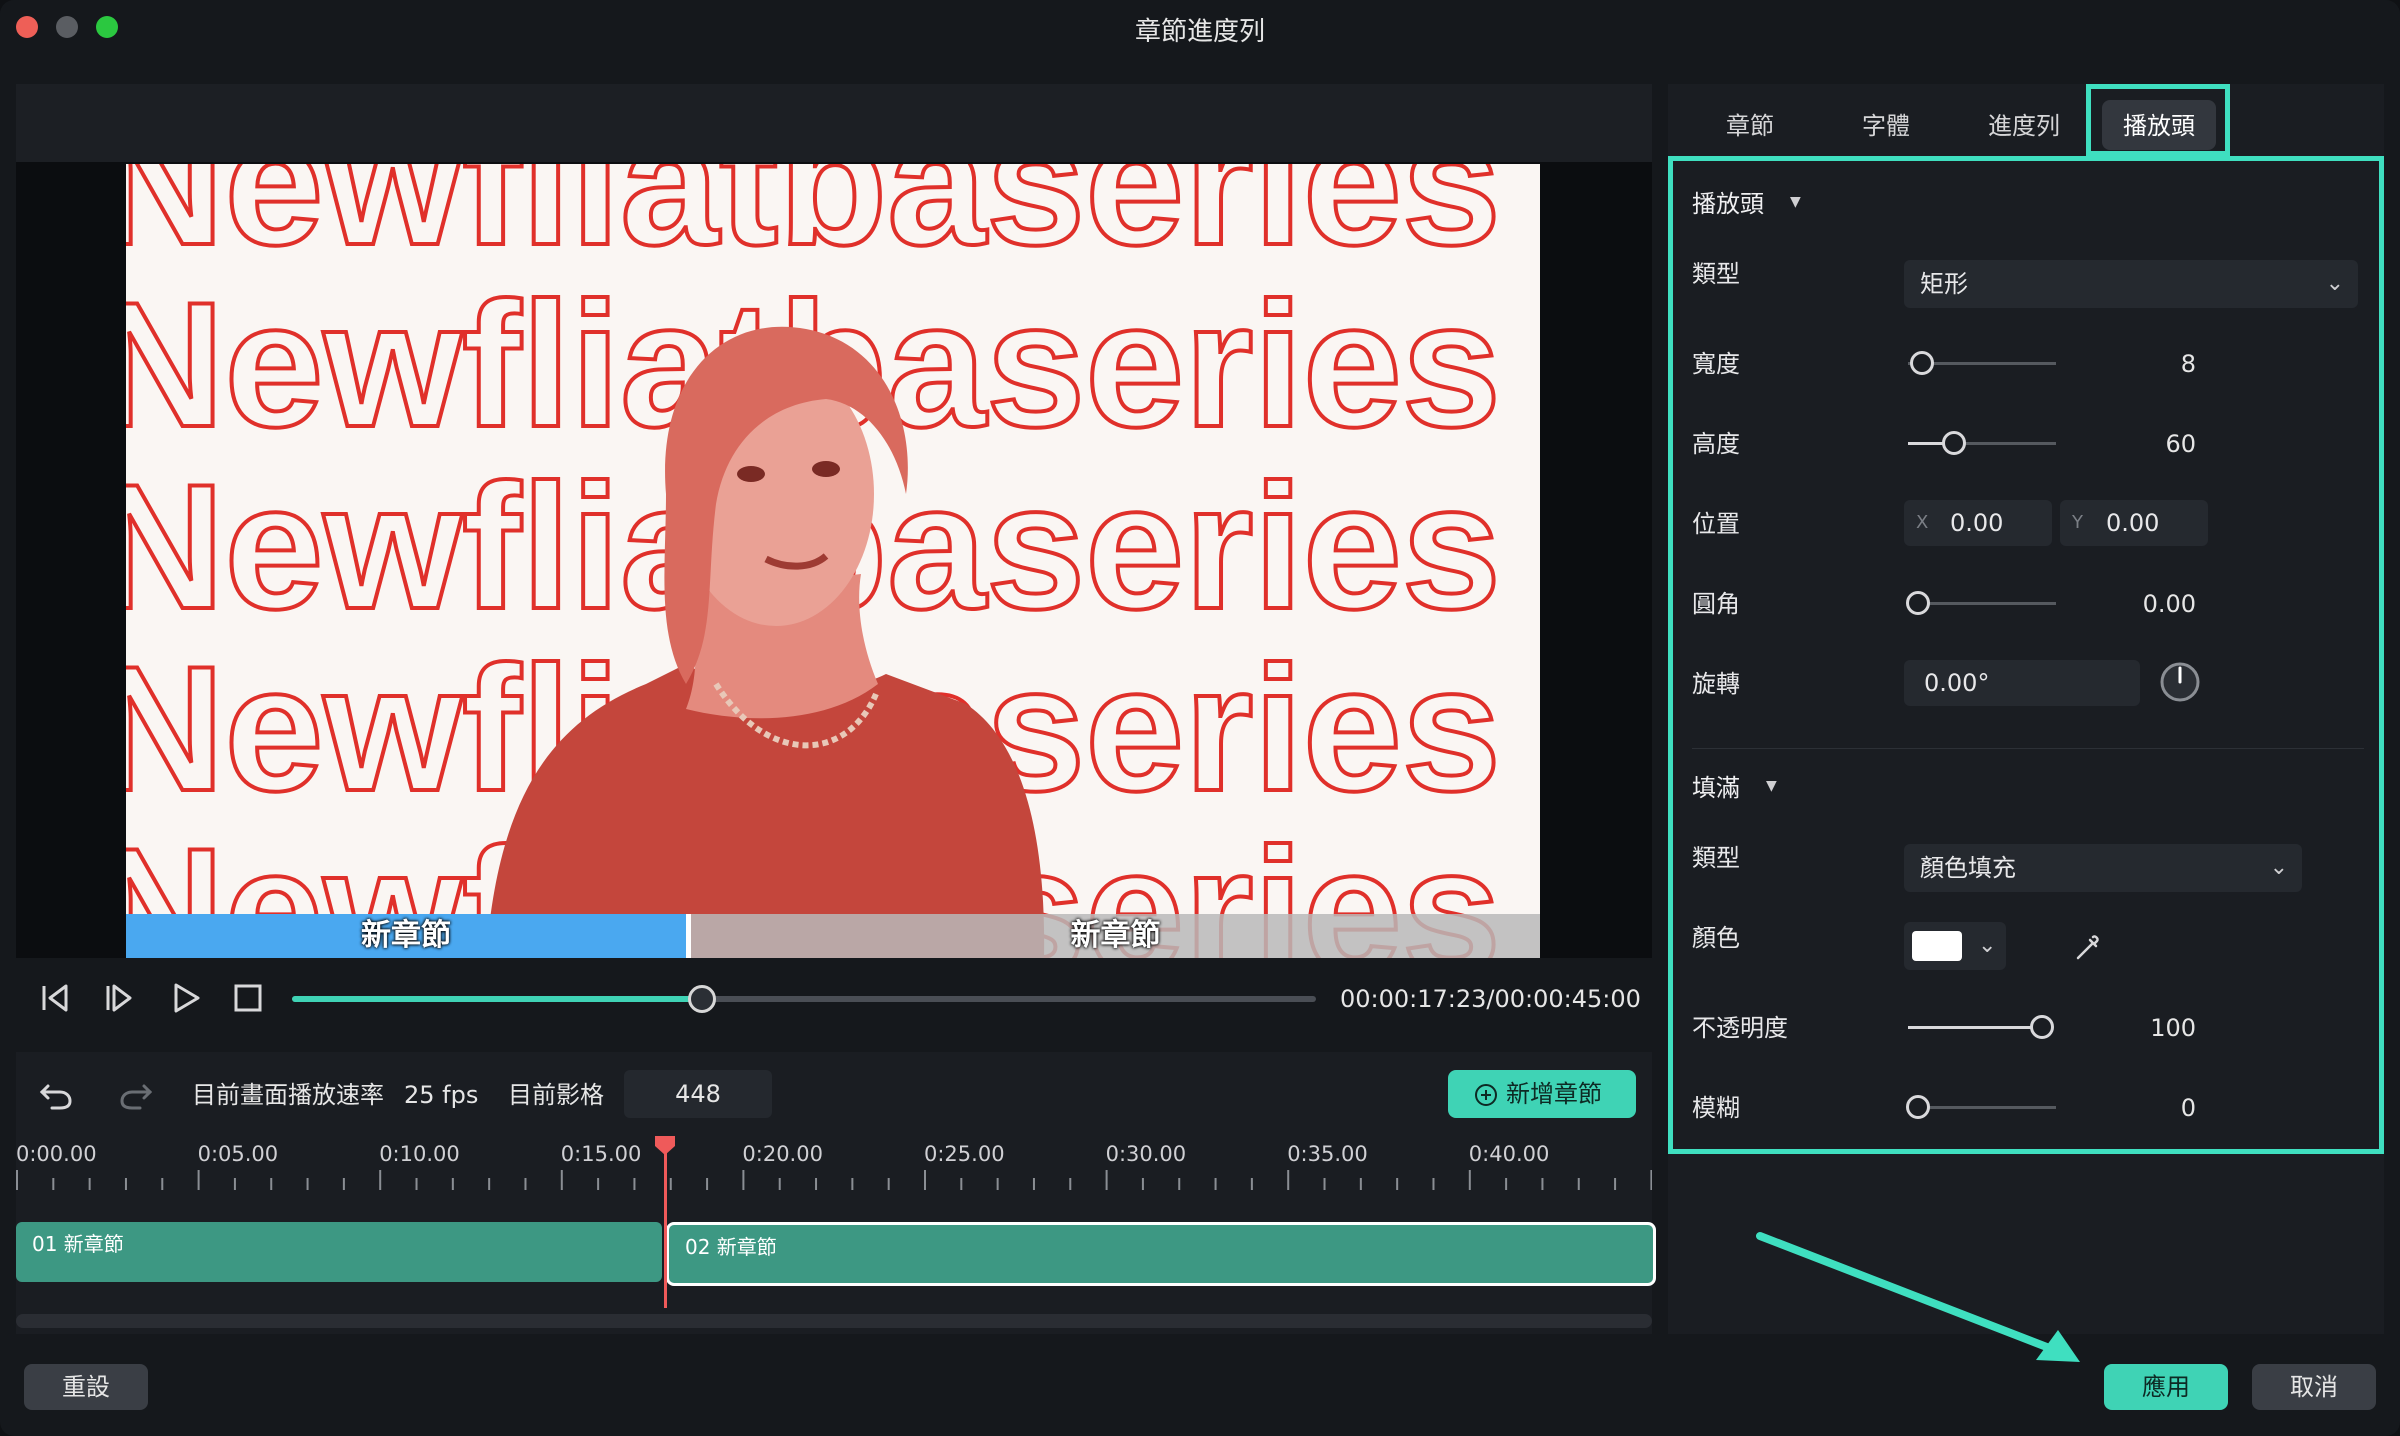  What do you see at coordinates (1918, 1297) in the screenshot?
I see `annotation-arrow-icon` at bounding box center [1918, 1297].